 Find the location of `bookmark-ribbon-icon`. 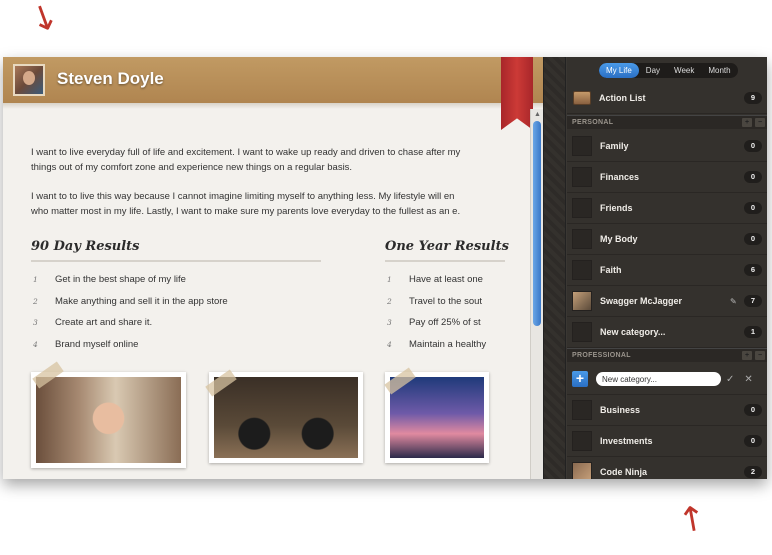

bookmark-ribbon-icon is located at coordinates (517, 93).